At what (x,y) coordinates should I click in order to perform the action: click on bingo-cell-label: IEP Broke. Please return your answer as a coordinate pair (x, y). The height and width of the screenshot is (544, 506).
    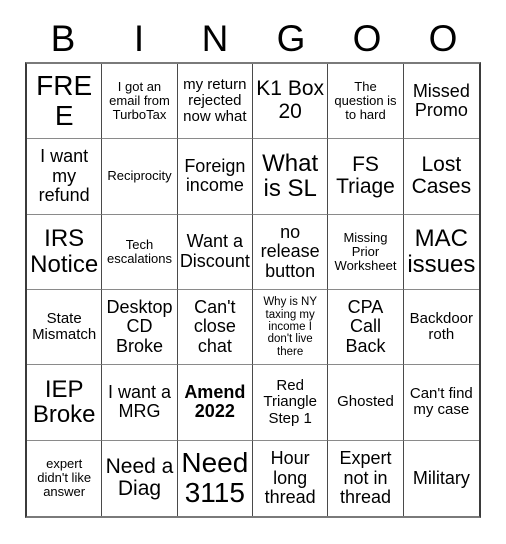
    Looking at the image, I should click on (64, 402).